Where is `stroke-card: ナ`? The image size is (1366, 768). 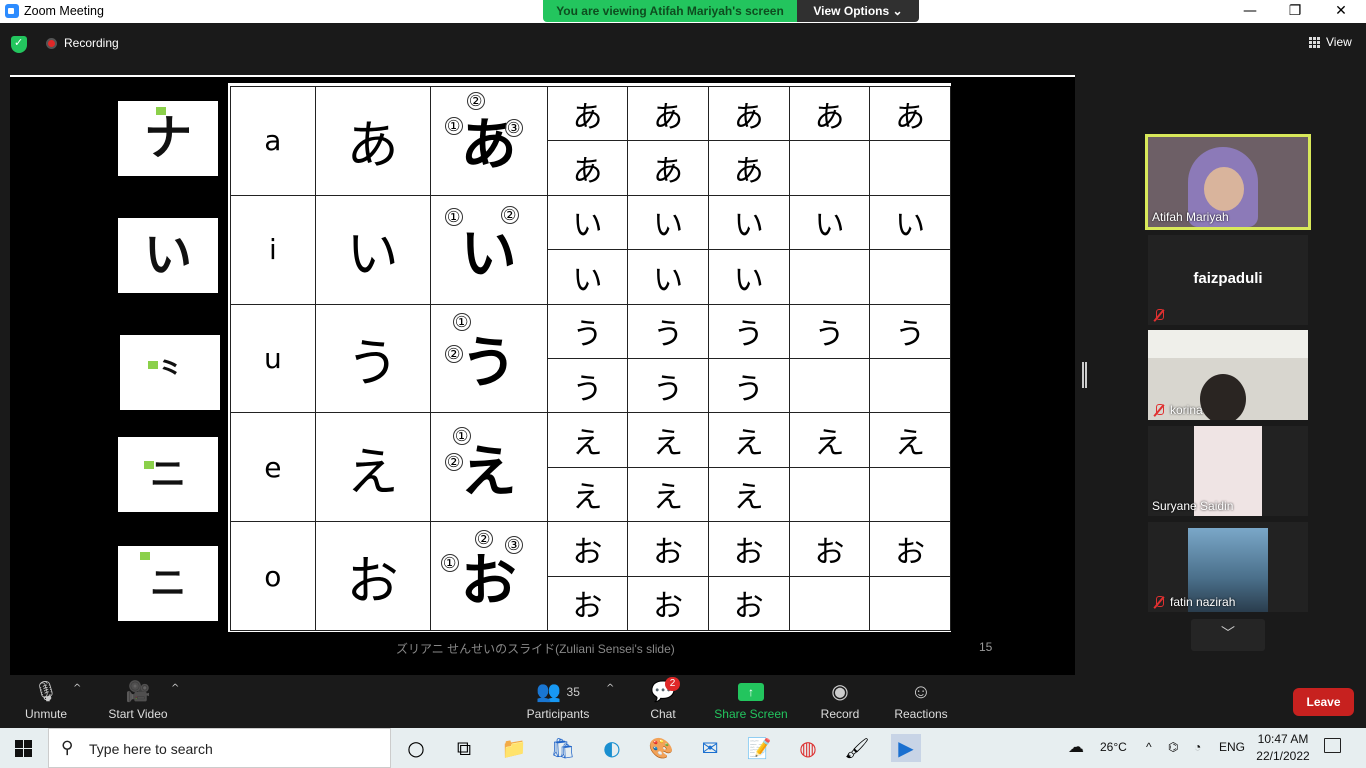
stroke-card: ナ is located at coordinates (168, 138).